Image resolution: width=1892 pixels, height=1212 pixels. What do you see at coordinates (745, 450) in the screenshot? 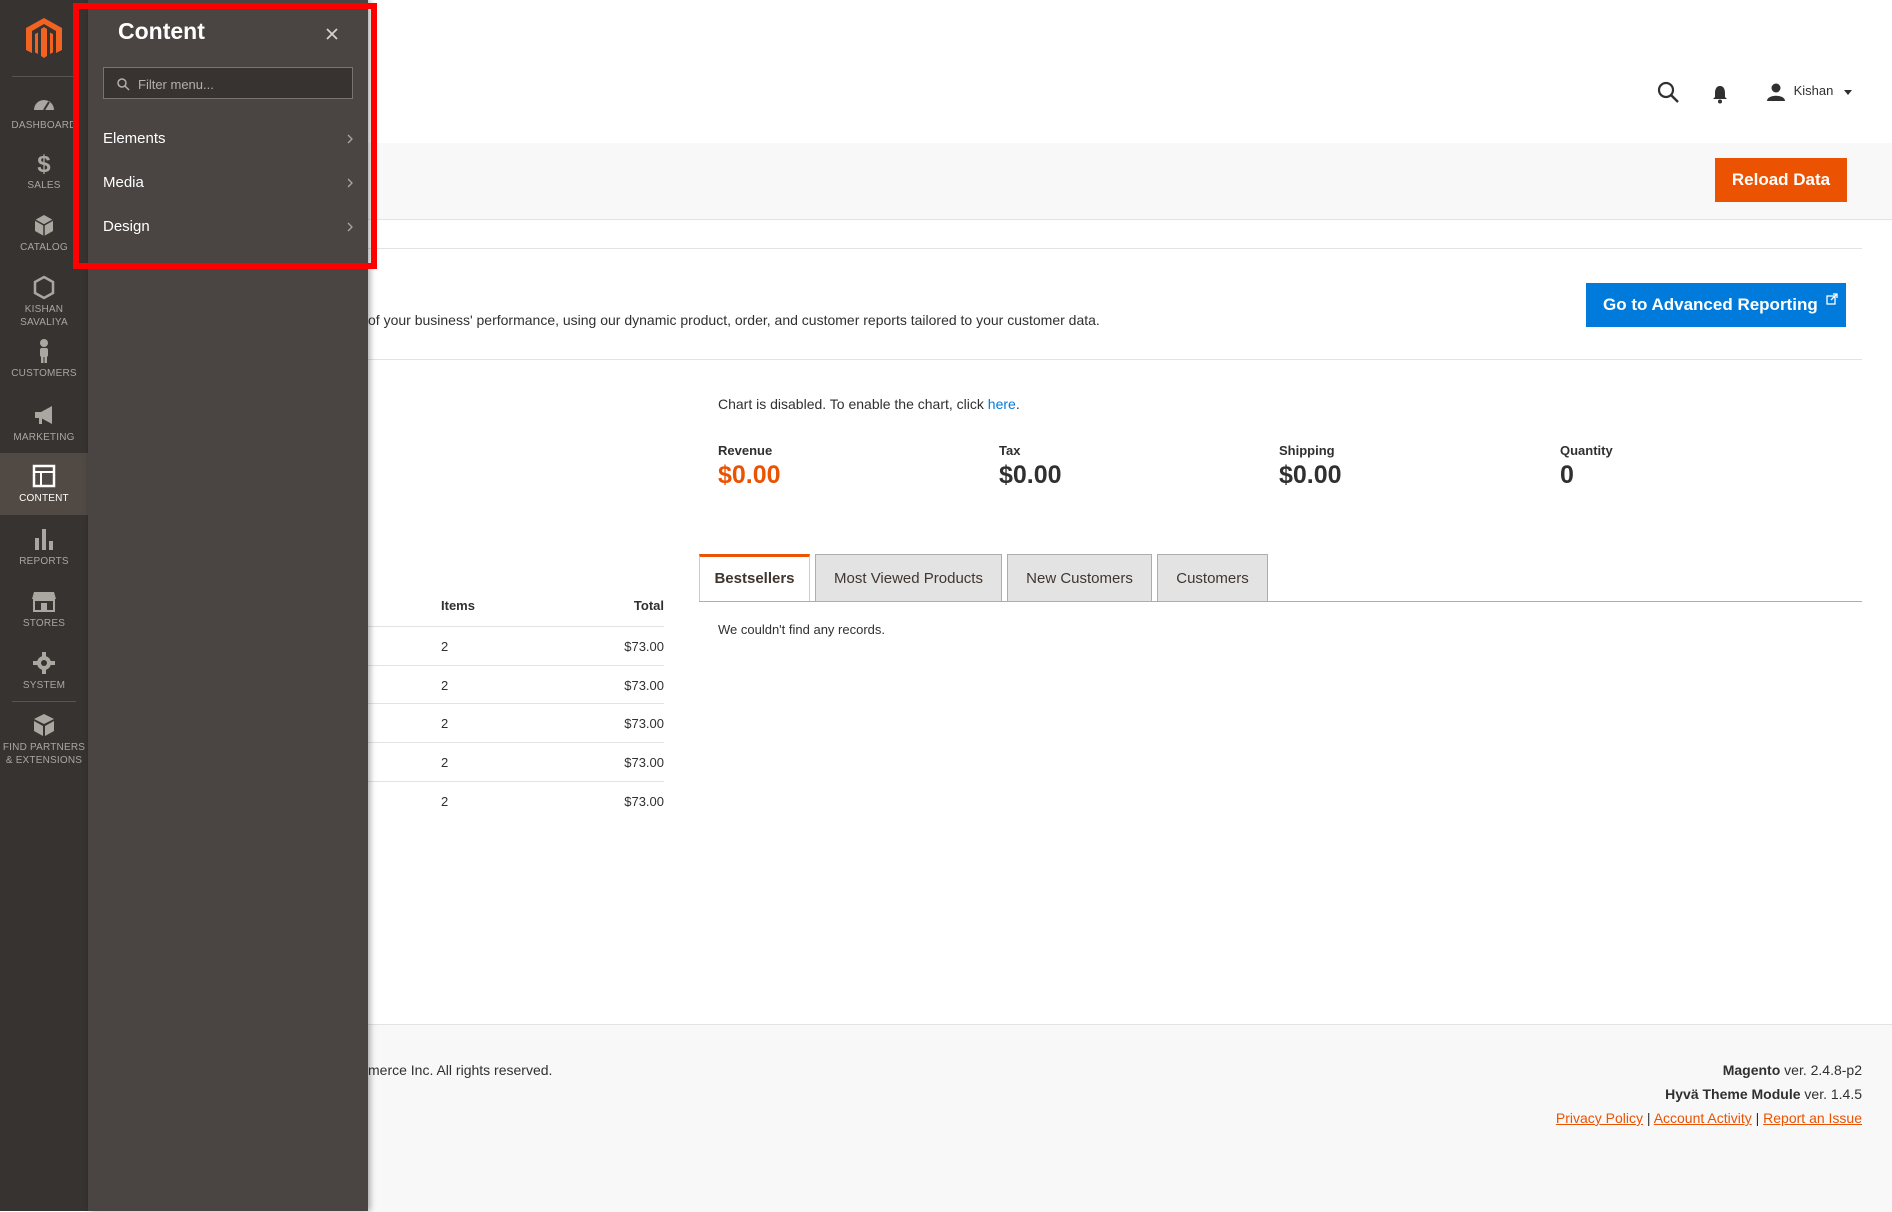
I see `metric-label: Revenue` at bounding box center [745, 450].